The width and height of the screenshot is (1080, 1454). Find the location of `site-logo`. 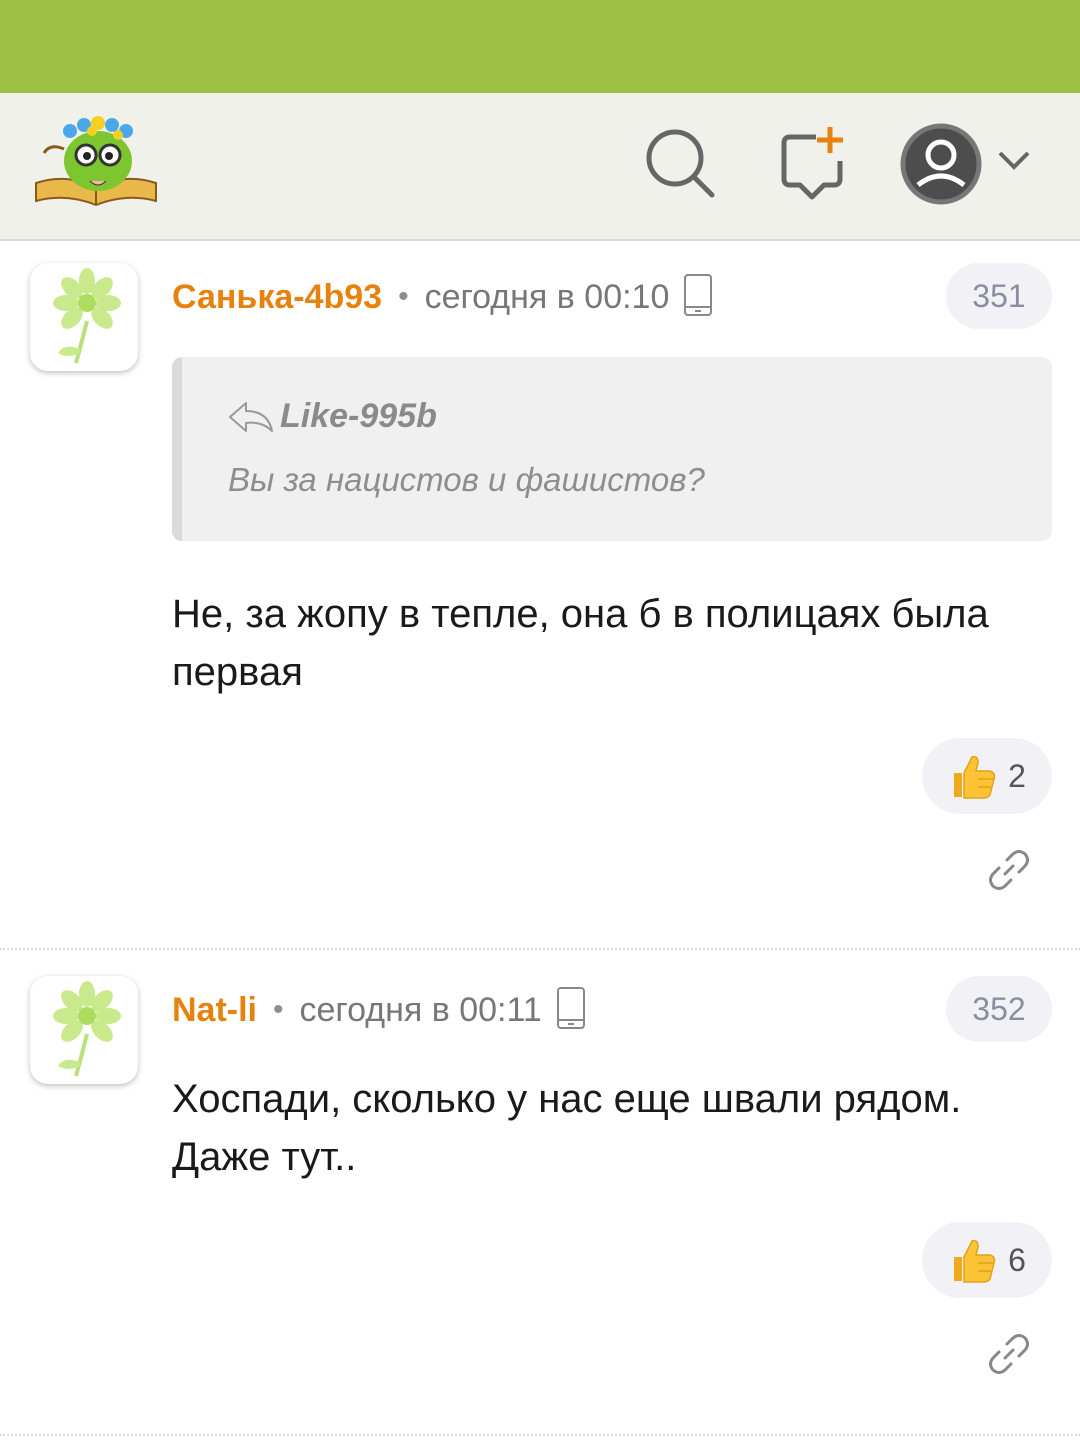

site-logo is located at coordinates (96, 163).